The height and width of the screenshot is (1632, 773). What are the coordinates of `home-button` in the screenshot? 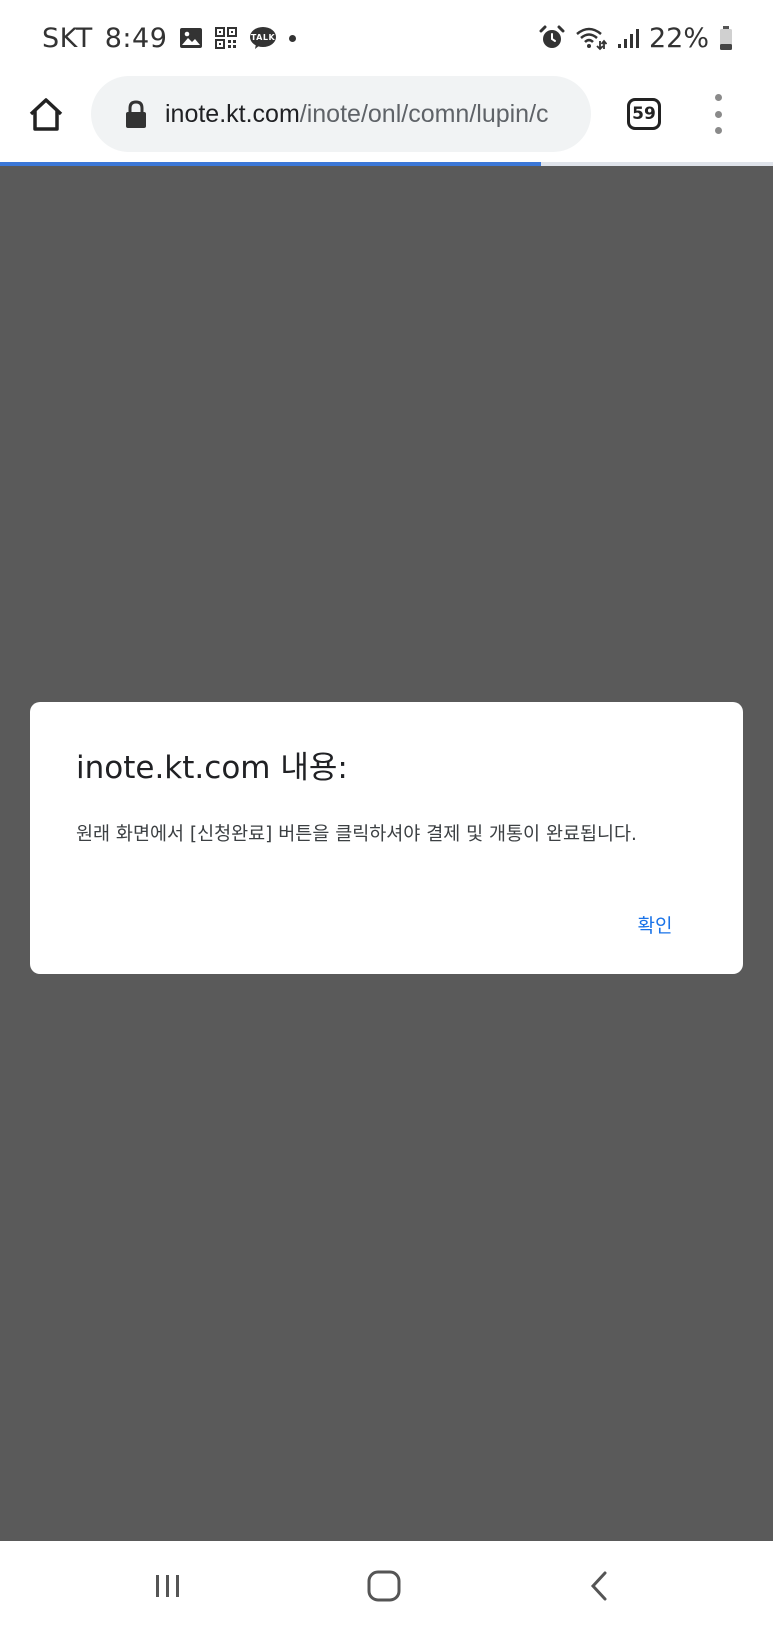 It's located at (46, 114).